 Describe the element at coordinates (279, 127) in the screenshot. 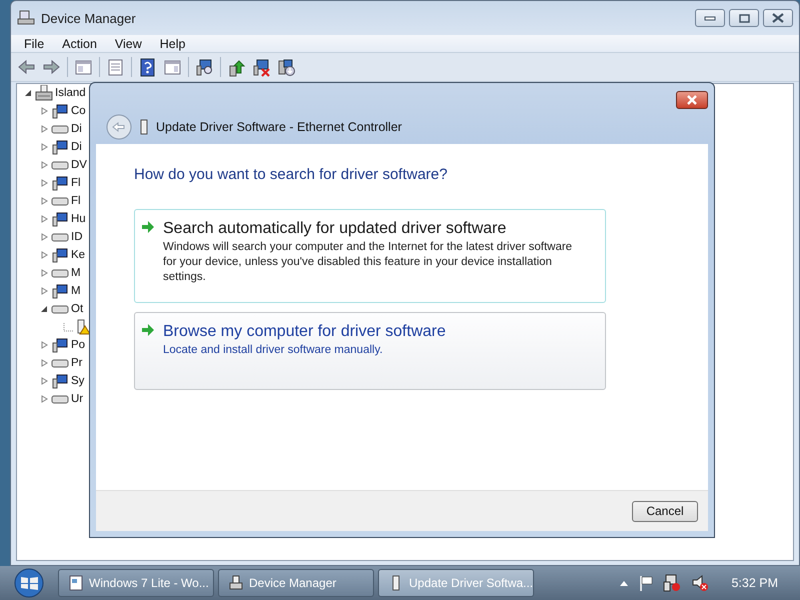

I see `dialog-title: Update Driver Software - Ethernet Controller` at that location.